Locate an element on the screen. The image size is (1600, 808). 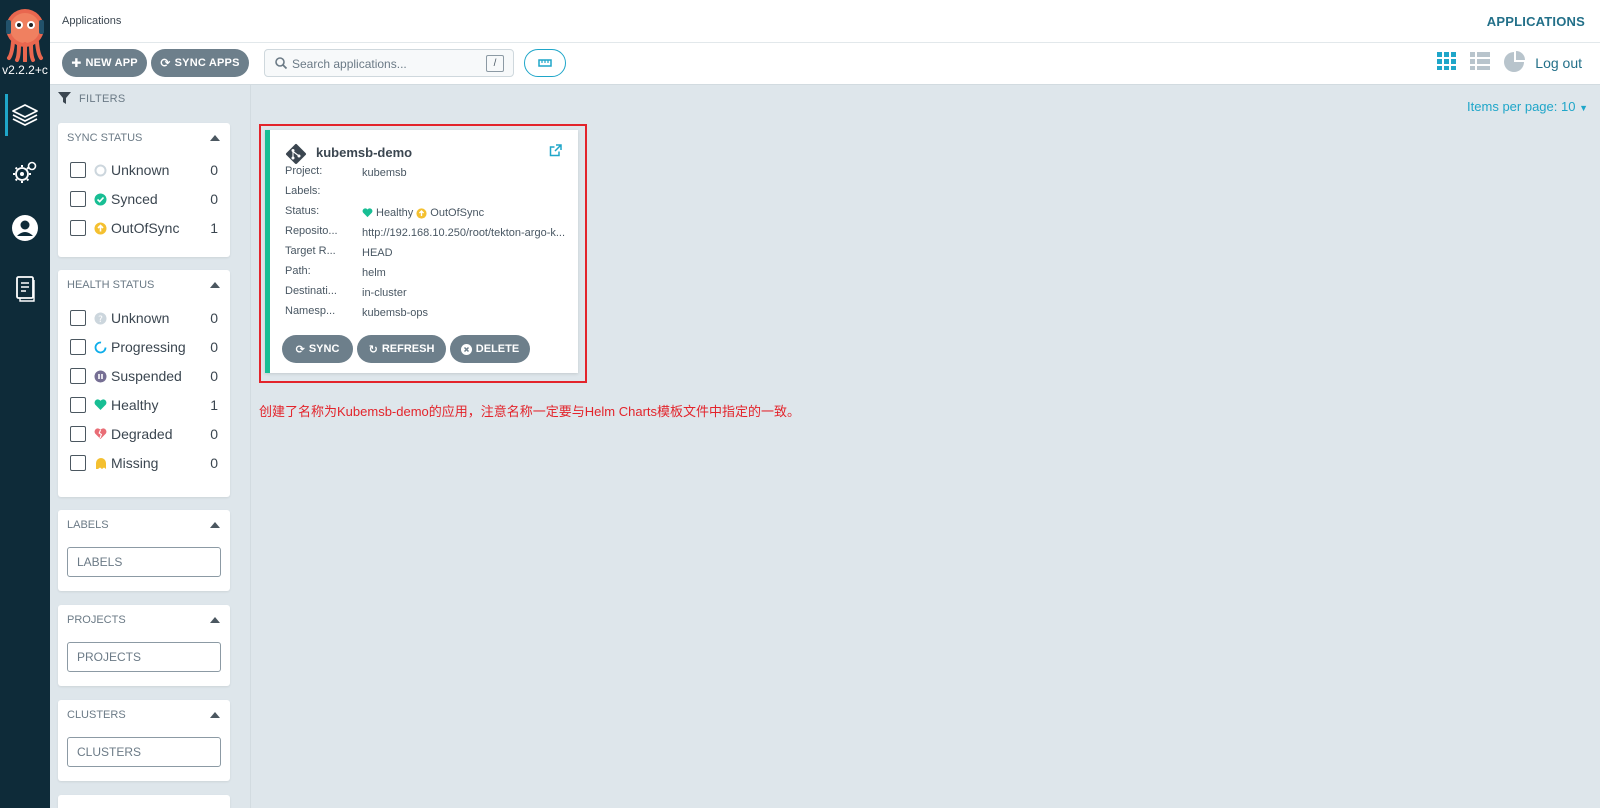
labels-panel: LABELS LABELS is located at coordinates (144, 550).